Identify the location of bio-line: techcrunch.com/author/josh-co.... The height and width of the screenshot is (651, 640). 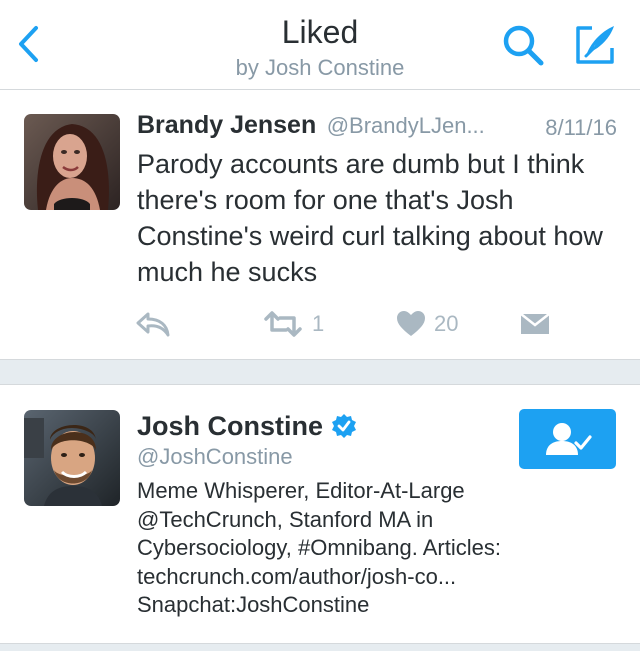
(347, 577).